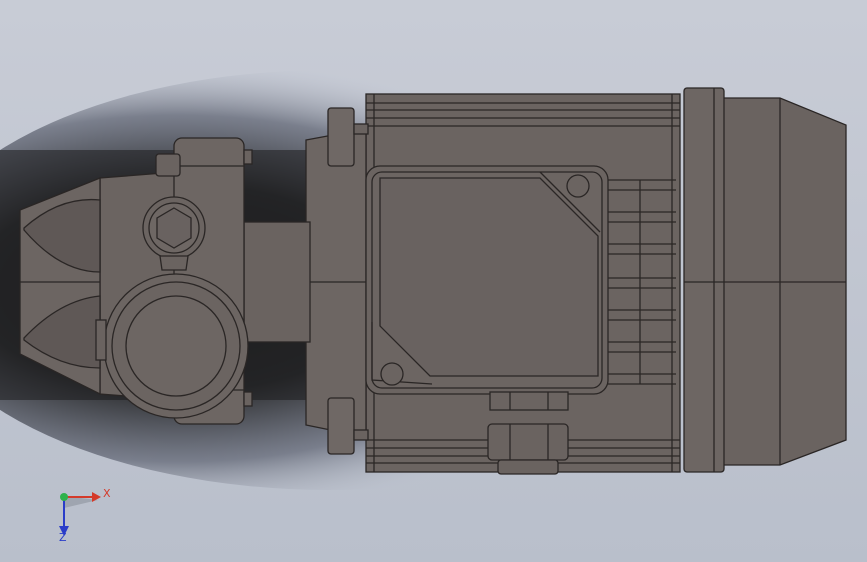  I want to click on z-axis-label: Z, so click(63, 537).